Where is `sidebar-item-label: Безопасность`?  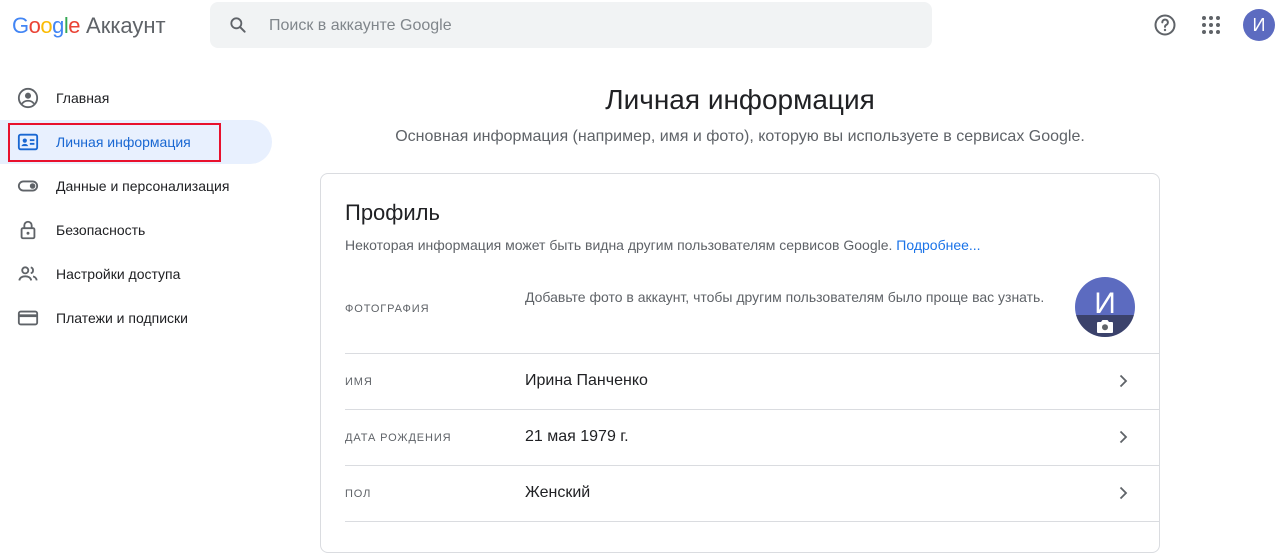
sidebar-item-label: Безопасность is located at coordinates (101, 230).